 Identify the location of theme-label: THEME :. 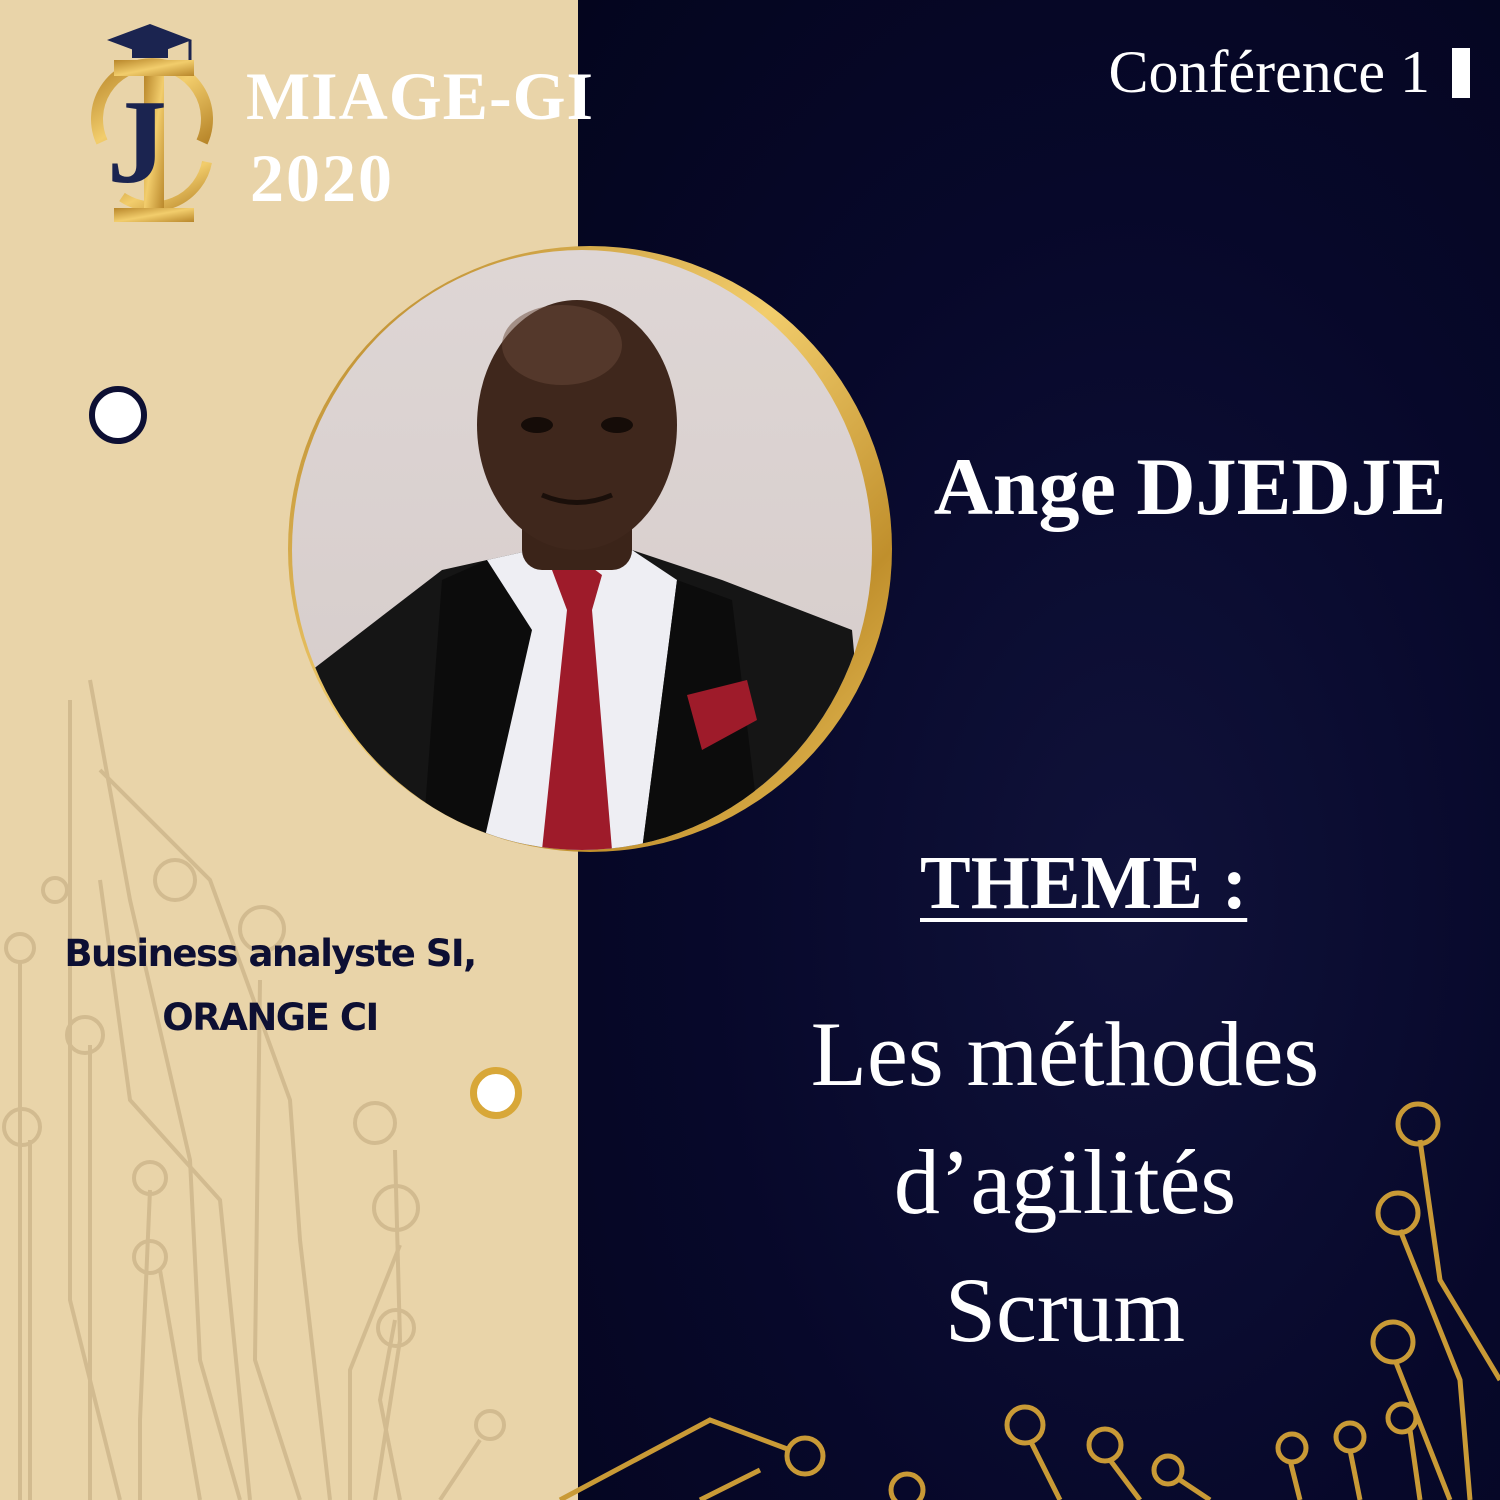
(1084, 883).